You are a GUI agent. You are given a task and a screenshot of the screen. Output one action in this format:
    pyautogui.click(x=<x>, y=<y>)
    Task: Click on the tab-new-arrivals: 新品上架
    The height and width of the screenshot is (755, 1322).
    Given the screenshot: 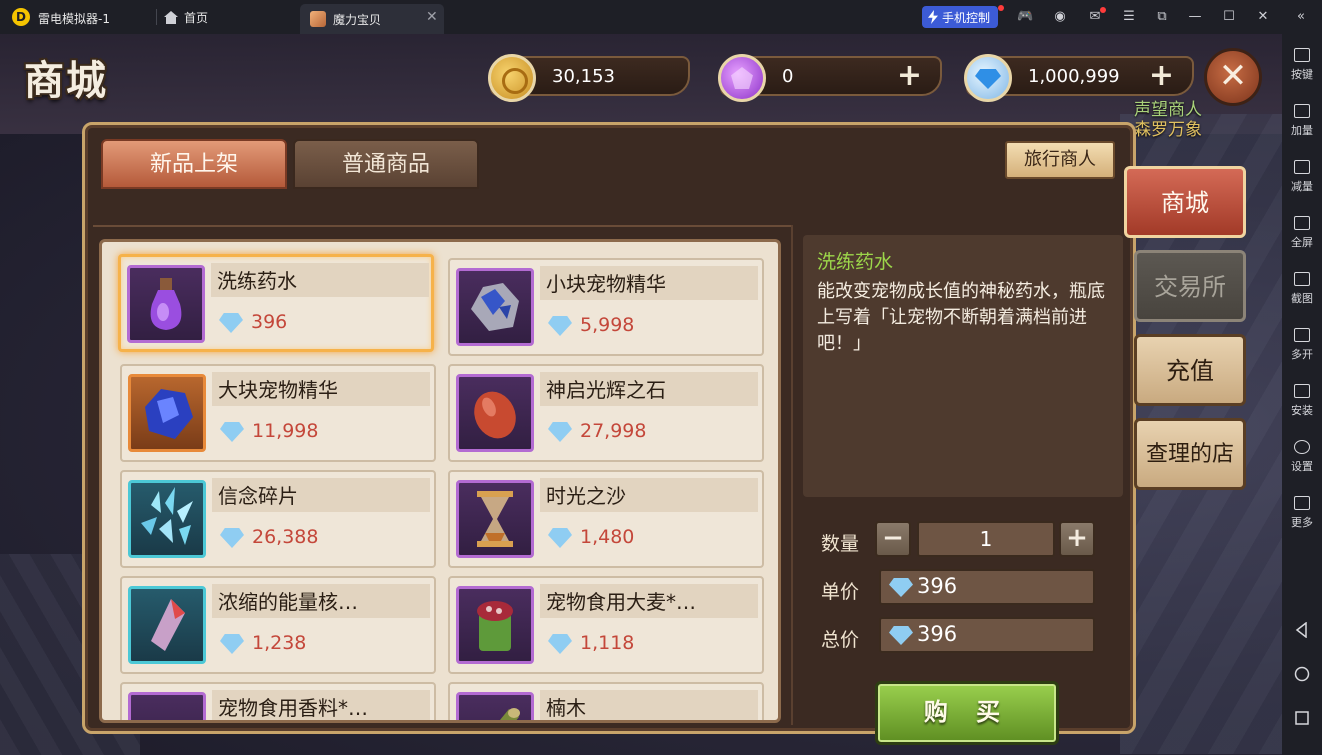 What is the action you would take?
    pyautogui.click(x=194, y=164)
    